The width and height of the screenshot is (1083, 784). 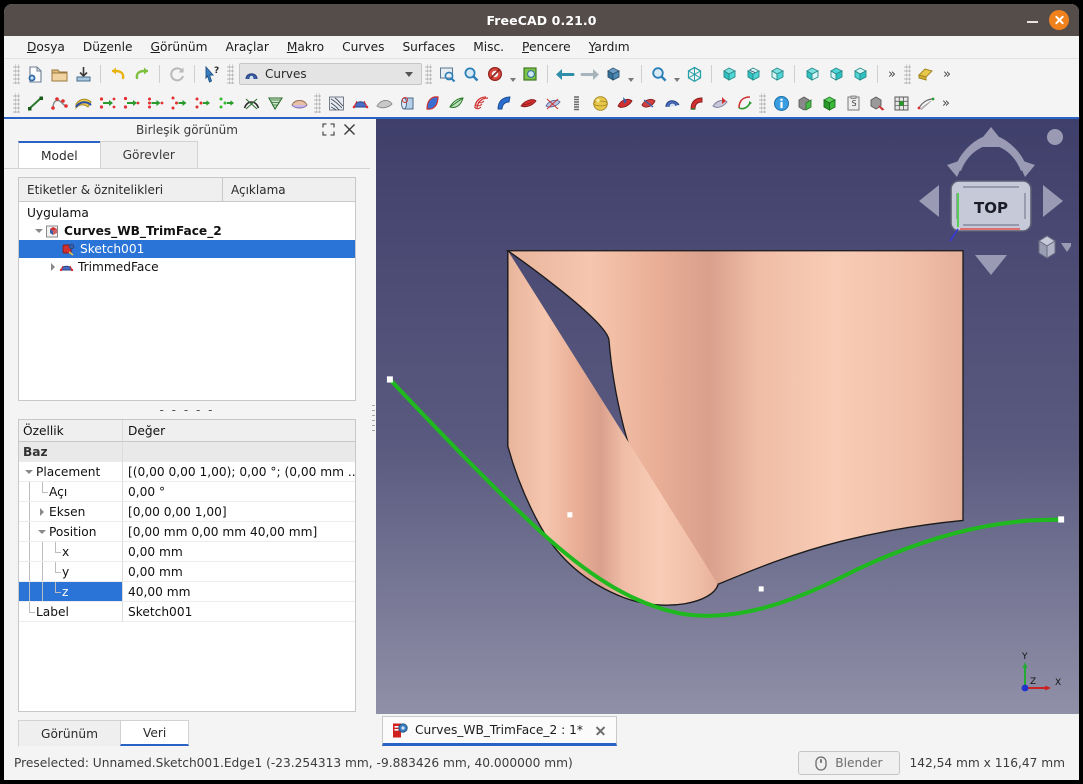 What do you see at coordinates (187, 410) in the screenshot?
I see `panel-splitter-handle: - - - - -` at bounding box center [187, 410].